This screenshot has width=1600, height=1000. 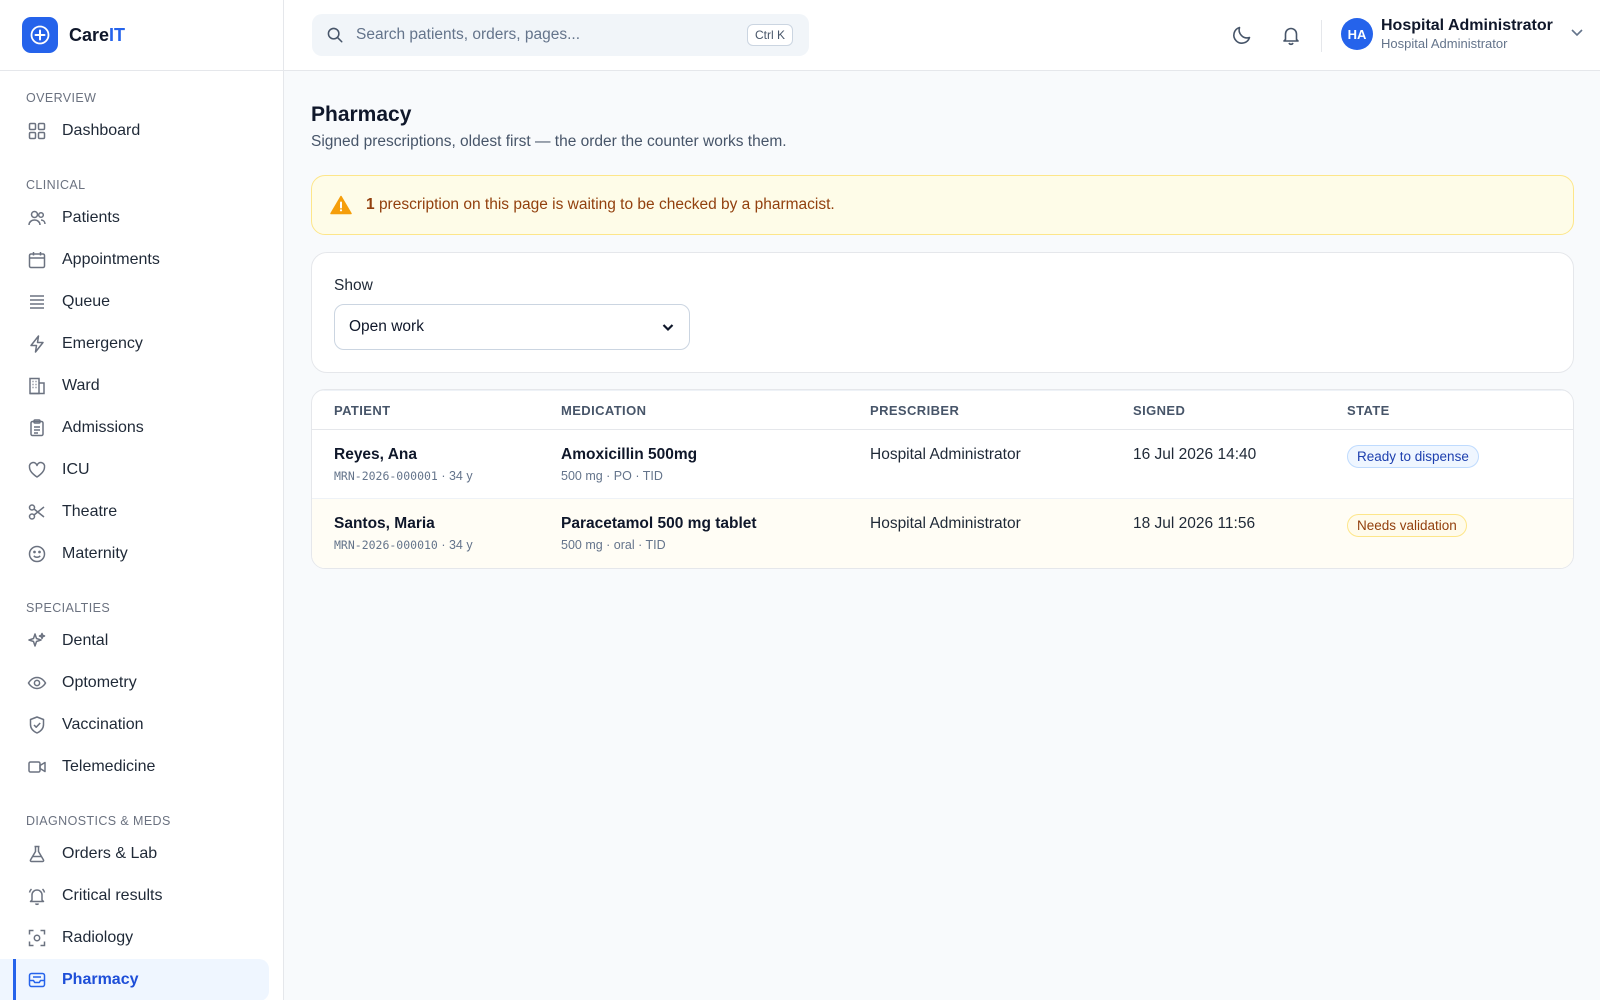 What do you see at coordinates (37, 428) in the screenshot?
I see `clipboard-icon` at bounding box center [37, 428].